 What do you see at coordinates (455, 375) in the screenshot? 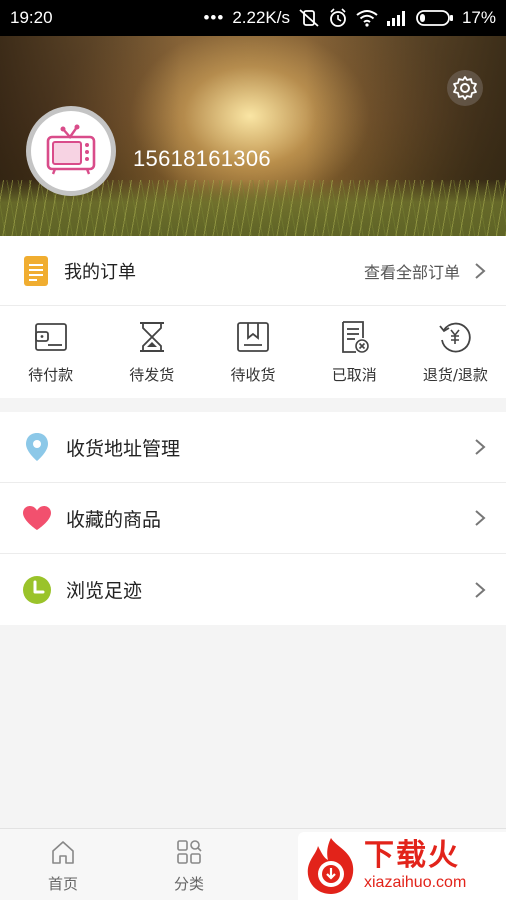
I see `status-label: 退货/退款` at bounding box center [455, 375].